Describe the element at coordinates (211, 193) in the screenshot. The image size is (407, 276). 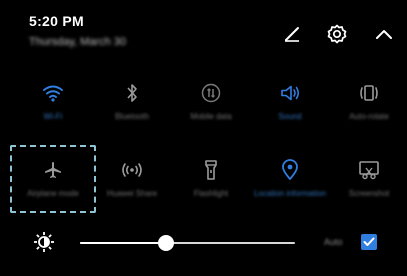
I see `tile-label: Flashlight` at that location.